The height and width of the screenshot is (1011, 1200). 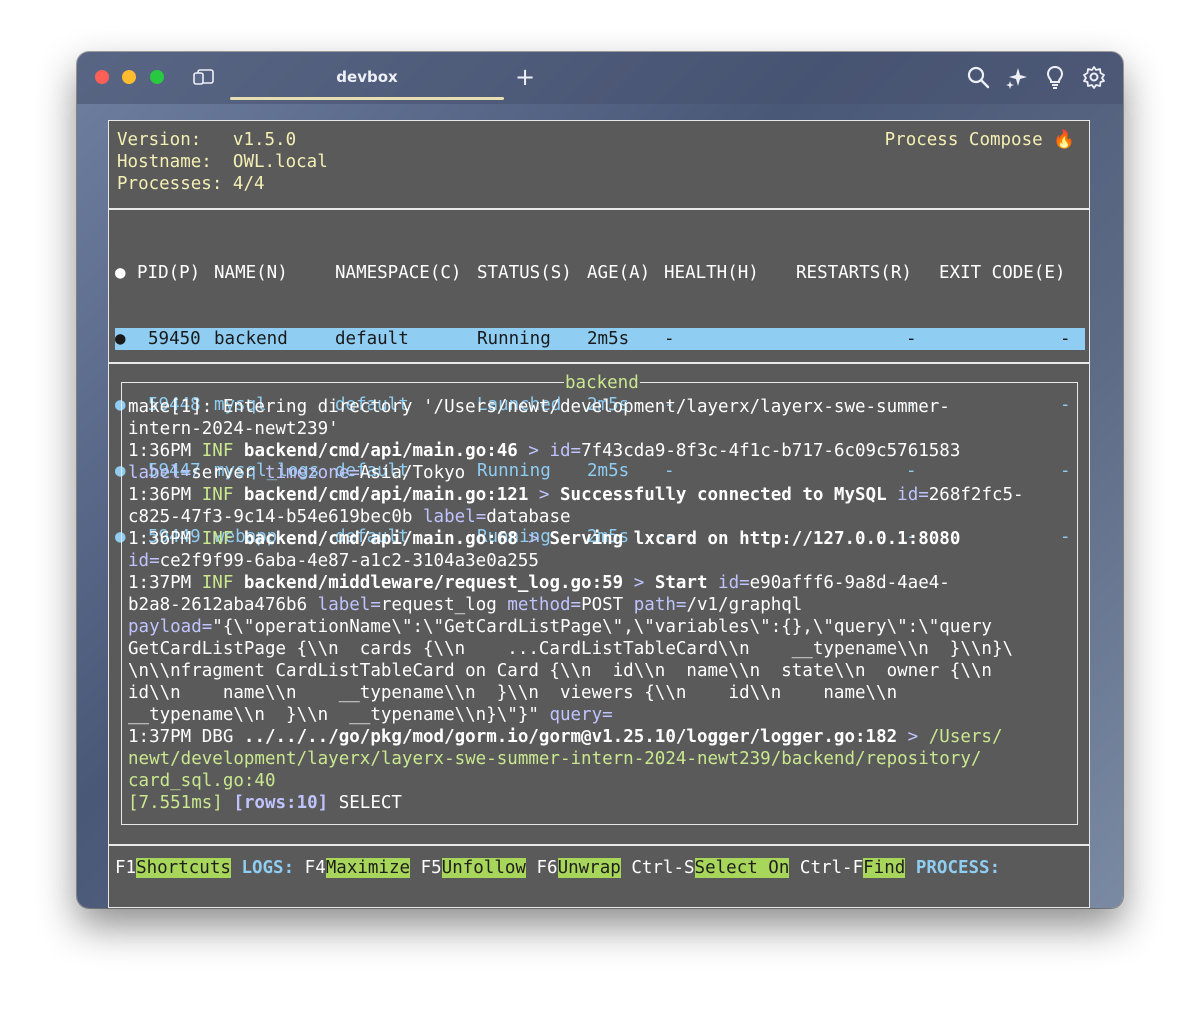 I want to click on processes-value: 4/4, so click(x=248, y=184).